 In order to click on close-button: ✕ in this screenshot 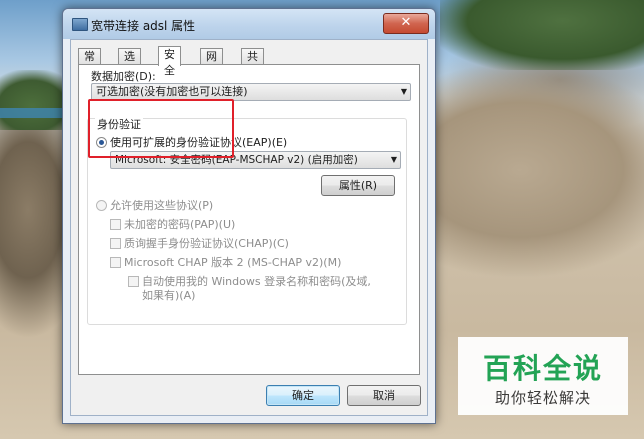, I will do `click(406, 23)`.